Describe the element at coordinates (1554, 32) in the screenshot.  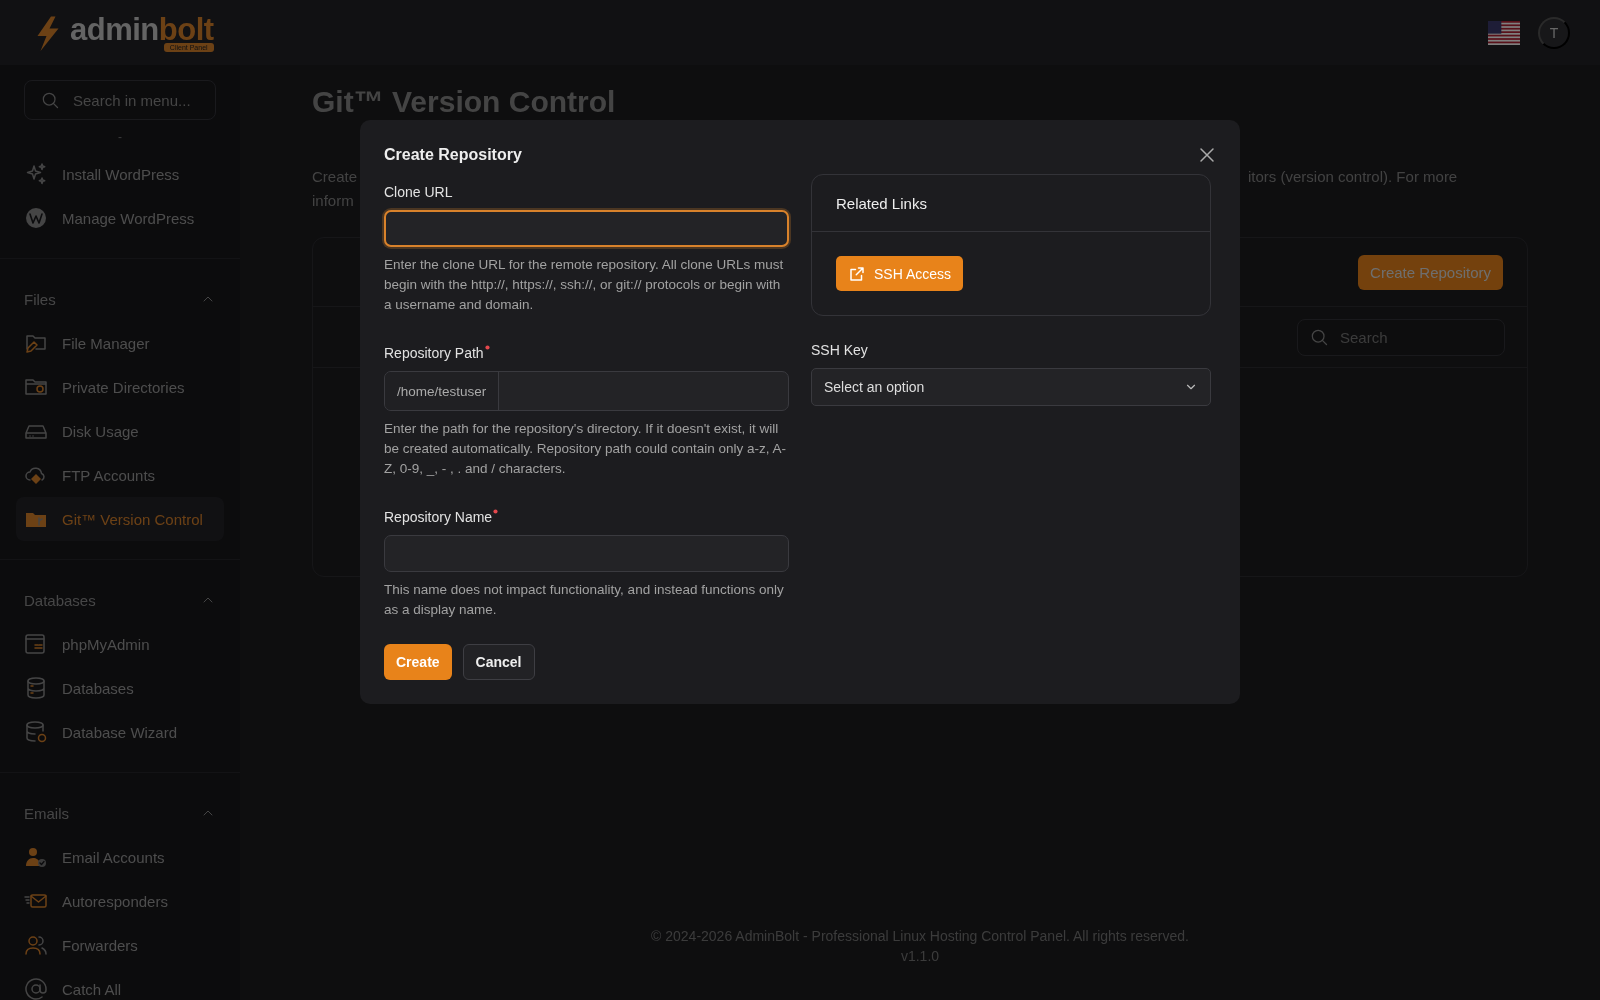
I see `user-avatar: T` at that location.